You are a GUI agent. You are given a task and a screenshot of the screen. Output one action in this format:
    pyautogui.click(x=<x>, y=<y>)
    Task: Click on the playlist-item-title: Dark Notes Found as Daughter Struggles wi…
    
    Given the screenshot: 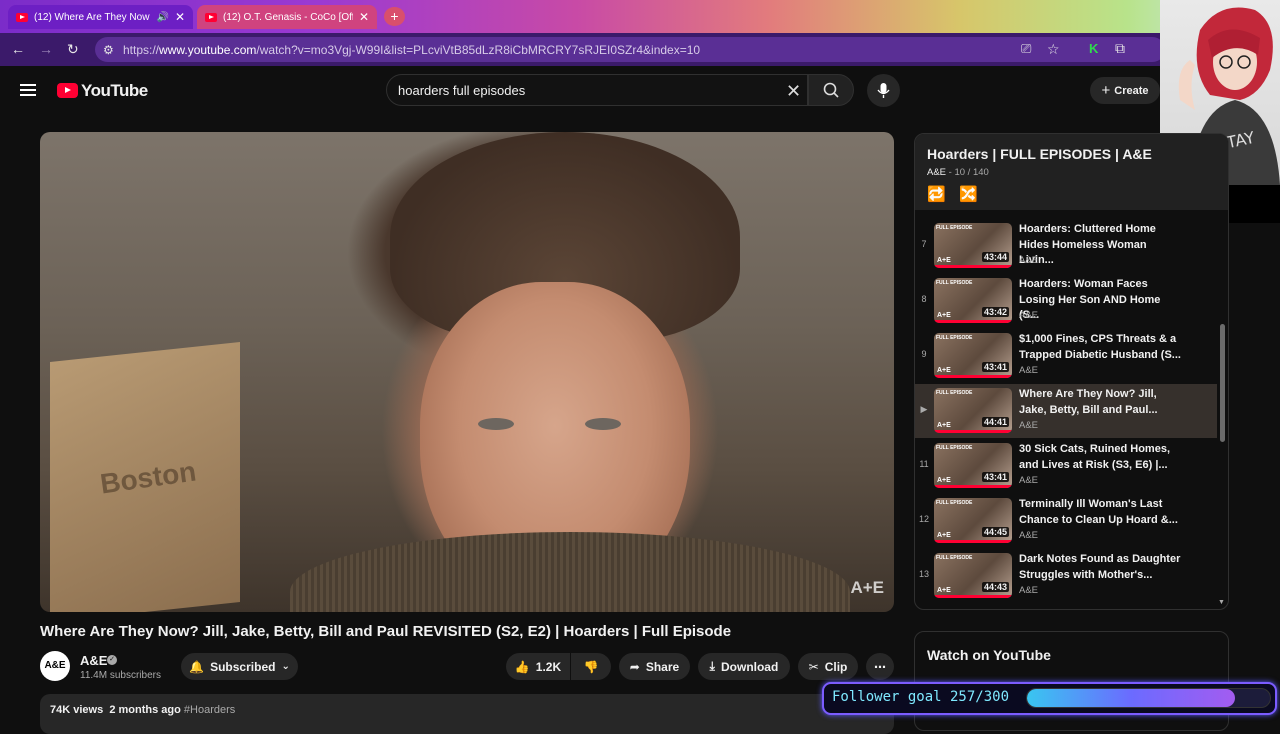 What is the action you would take?
    pyautogui.click(x=1100, y=567)
    